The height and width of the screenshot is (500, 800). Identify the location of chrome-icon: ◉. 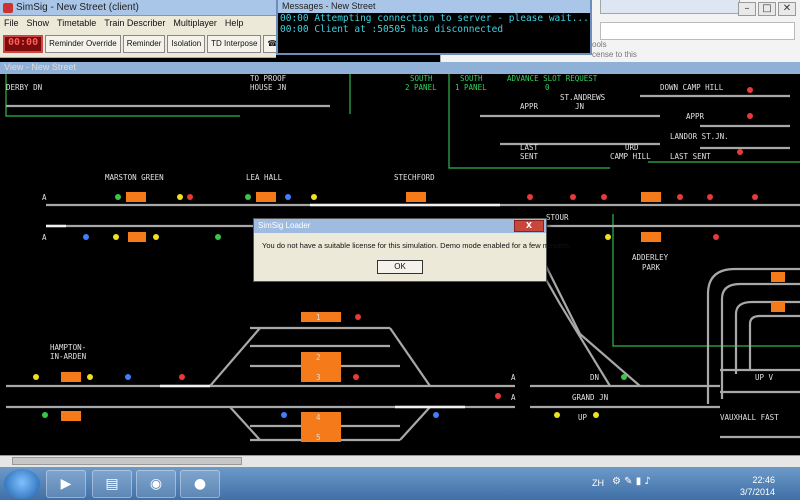
(156, 484).